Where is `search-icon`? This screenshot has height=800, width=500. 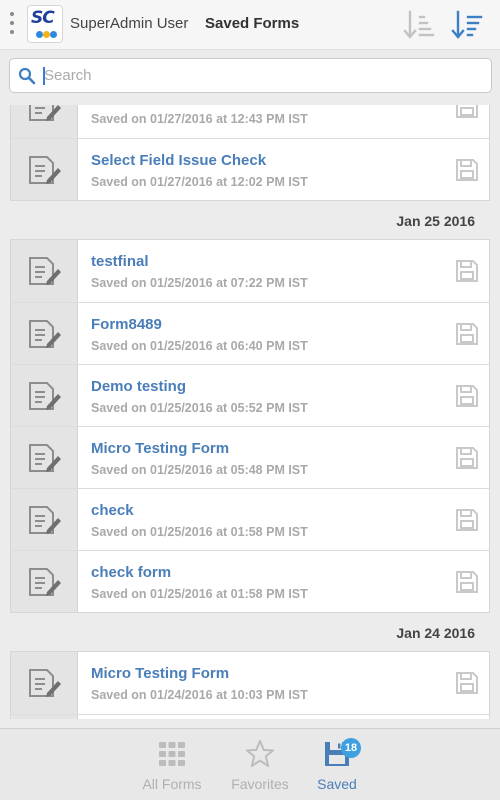
search-icon is located at coordinates (27, 76).